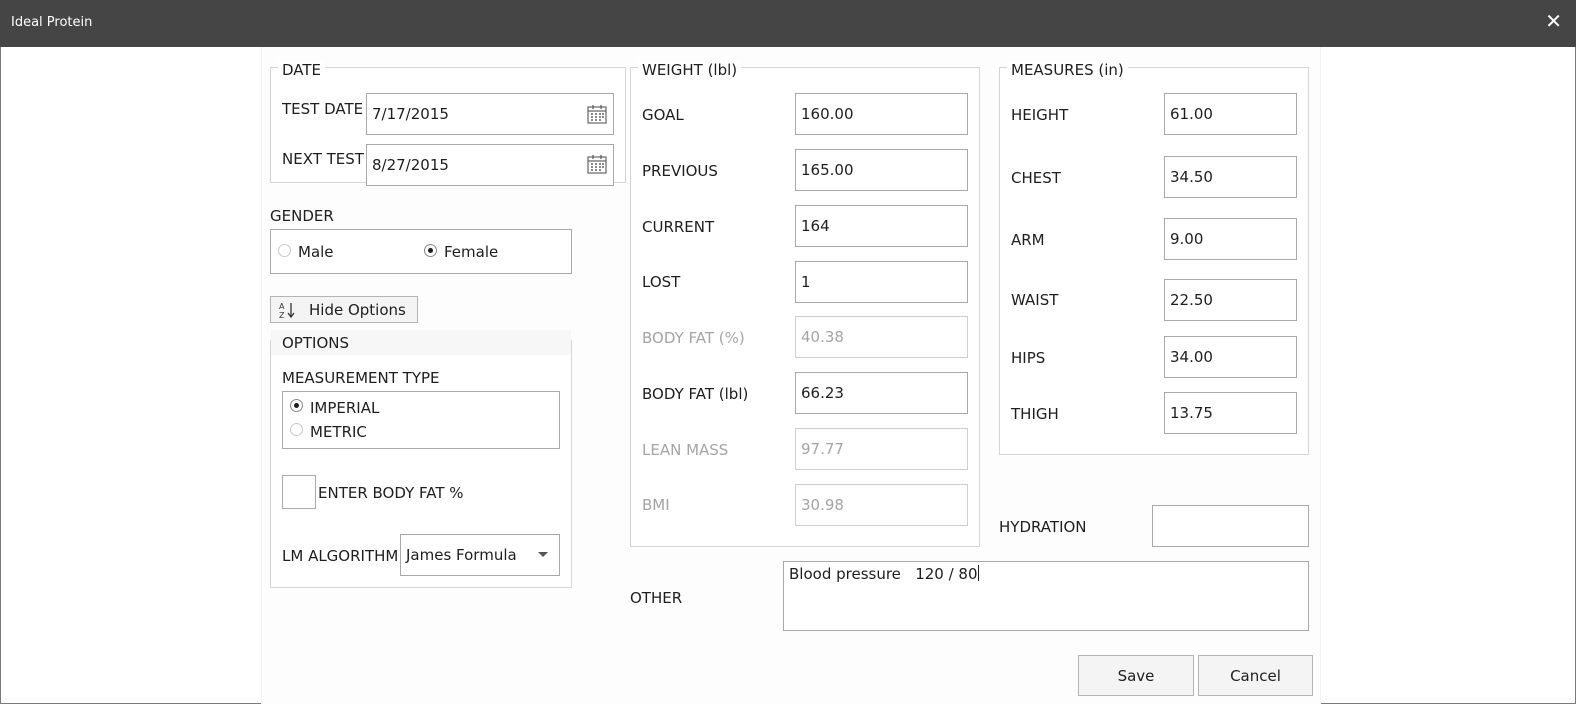 The height and width of the screenshot is (704, 1576). I want to click on height-label: HEIGHT, so click(1040, 115).